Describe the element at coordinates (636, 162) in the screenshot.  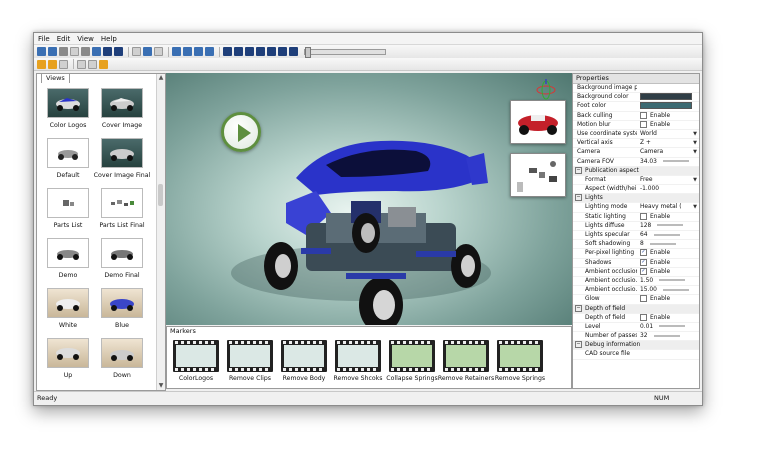
I see `property-row: Camera FOV 34.03` at that location.